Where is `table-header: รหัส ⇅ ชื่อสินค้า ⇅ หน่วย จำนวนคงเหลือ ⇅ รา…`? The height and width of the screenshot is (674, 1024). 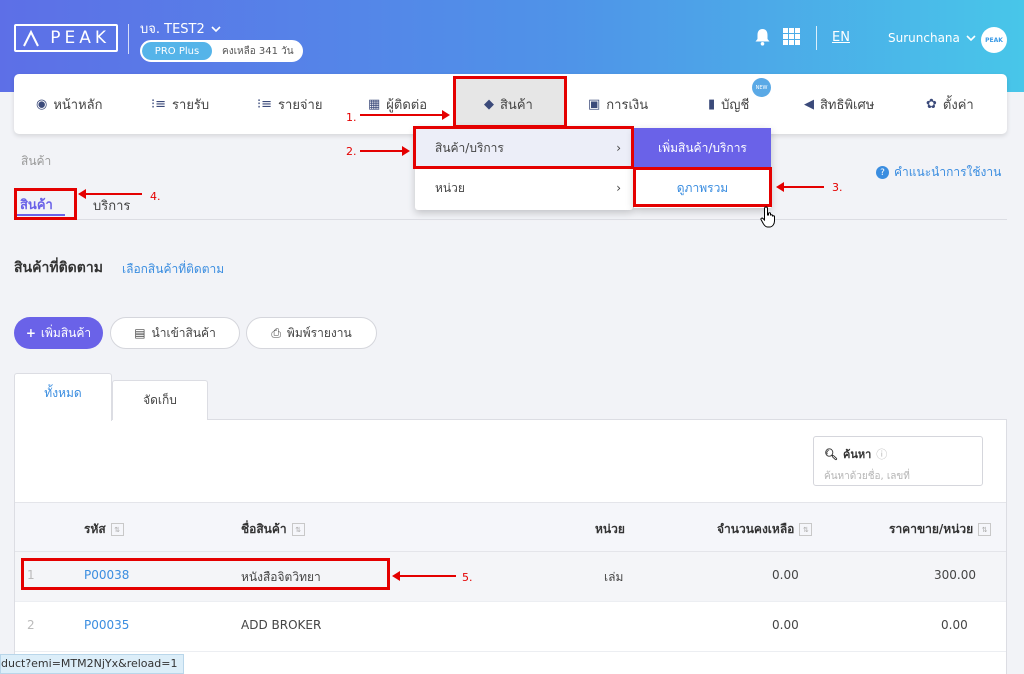
table-header: รหัส ⇅ ชื่อสินค้า ⇅ หน่วย จำนวนคงเหลือ ⇅ รา… is located at coordinates (510, 527).